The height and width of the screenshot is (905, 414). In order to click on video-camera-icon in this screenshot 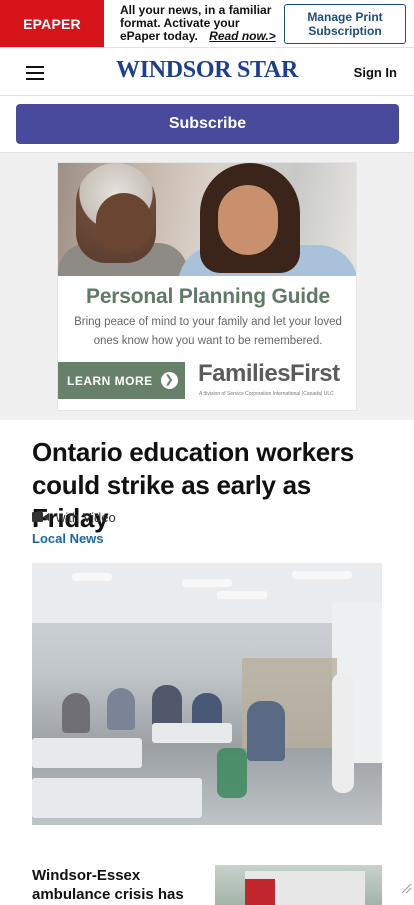, I will do `click(40, 517)`.